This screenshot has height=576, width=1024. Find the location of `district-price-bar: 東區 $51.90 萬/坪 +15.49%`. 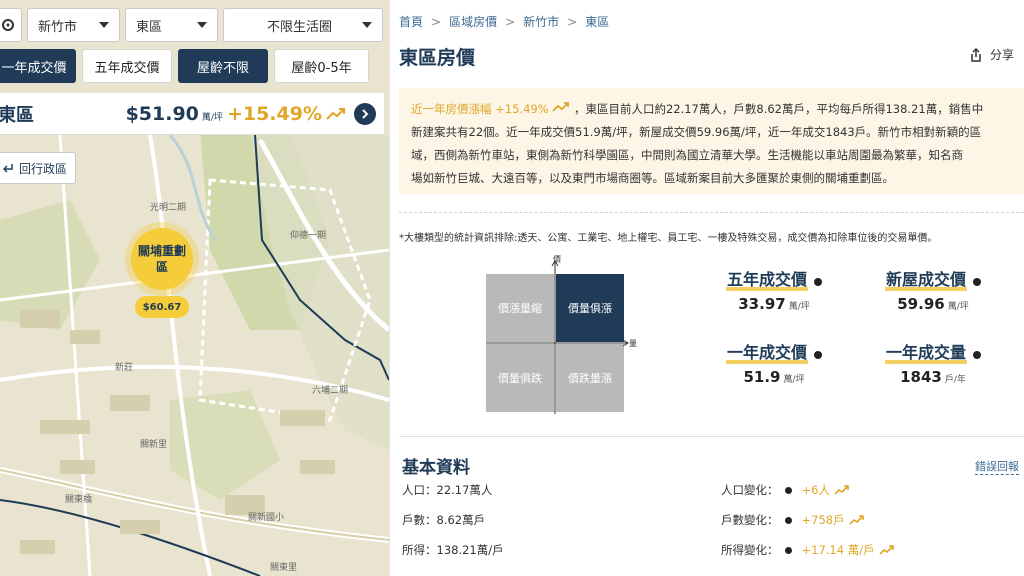

district-price-bar: 東區 $51.90 萬/坪 +15.49% is located at coordinates (192, 114).